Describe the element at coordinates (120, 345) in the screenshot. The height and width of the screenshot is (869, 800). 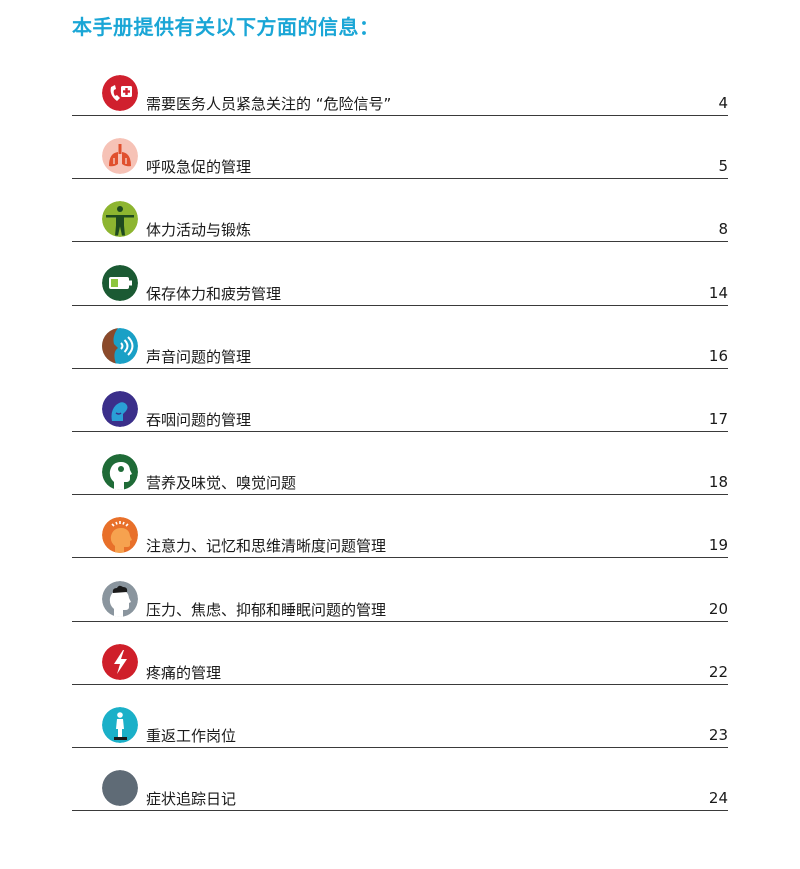
I see `voice-waves-icon` at that location.